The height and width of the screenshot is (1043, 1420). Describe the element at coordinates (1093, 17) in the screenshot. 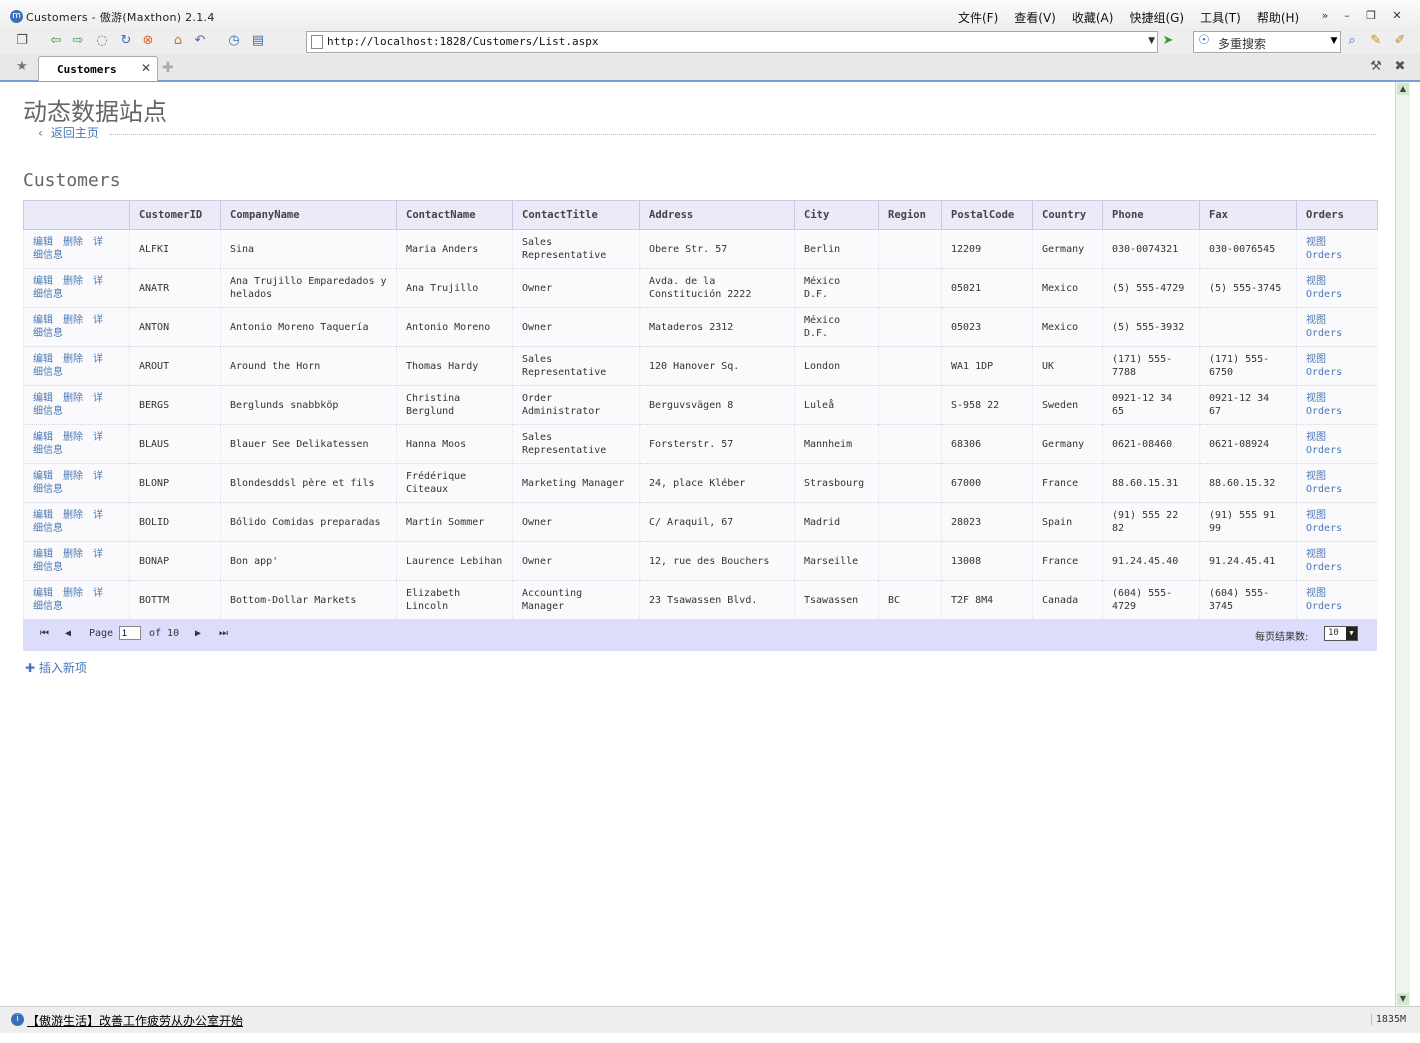

I see `menu-favorites: 收藏(A)` at that location.